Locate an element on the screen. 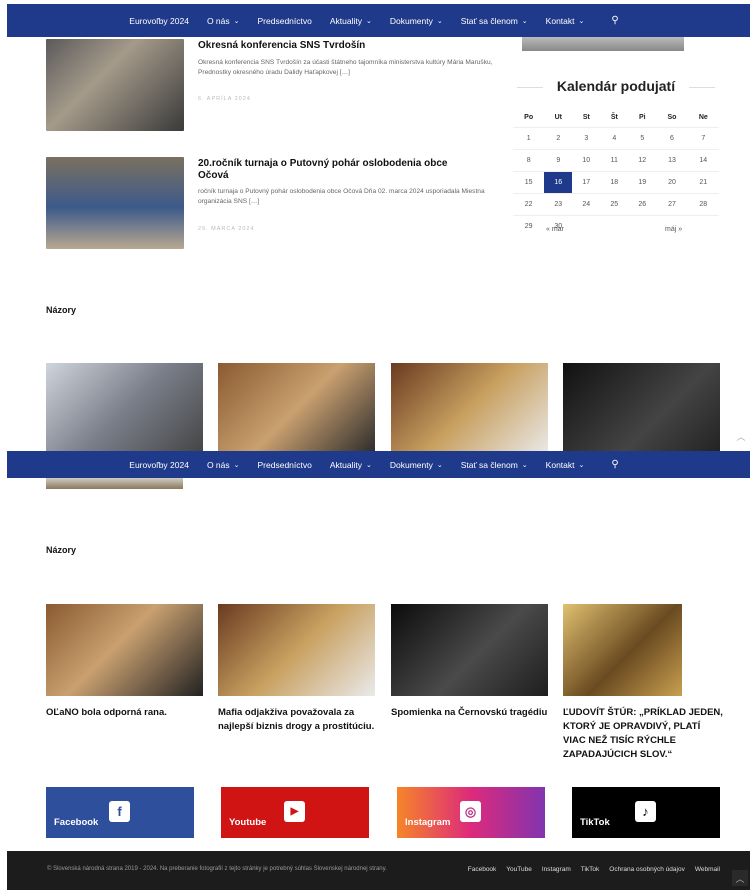 This screenshot has height=890, width=753. footer-link-youtube: YouTube is located at coordinates (519, 869).